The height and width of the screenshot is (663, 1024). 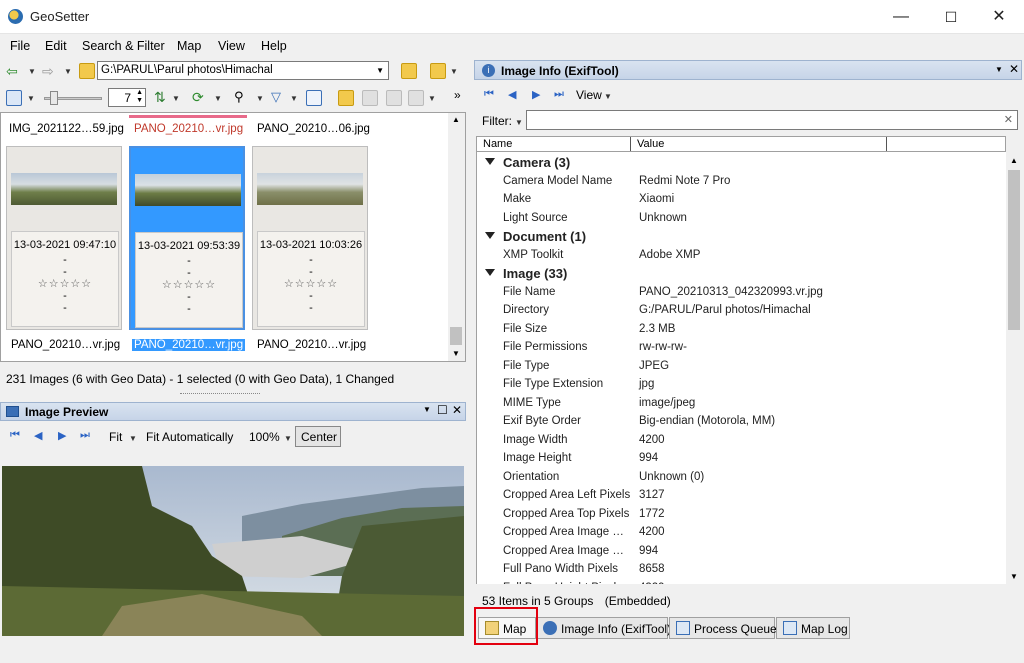 I want to click on zoom-dropdown-icon: ▼, so click(x=288, y=438).